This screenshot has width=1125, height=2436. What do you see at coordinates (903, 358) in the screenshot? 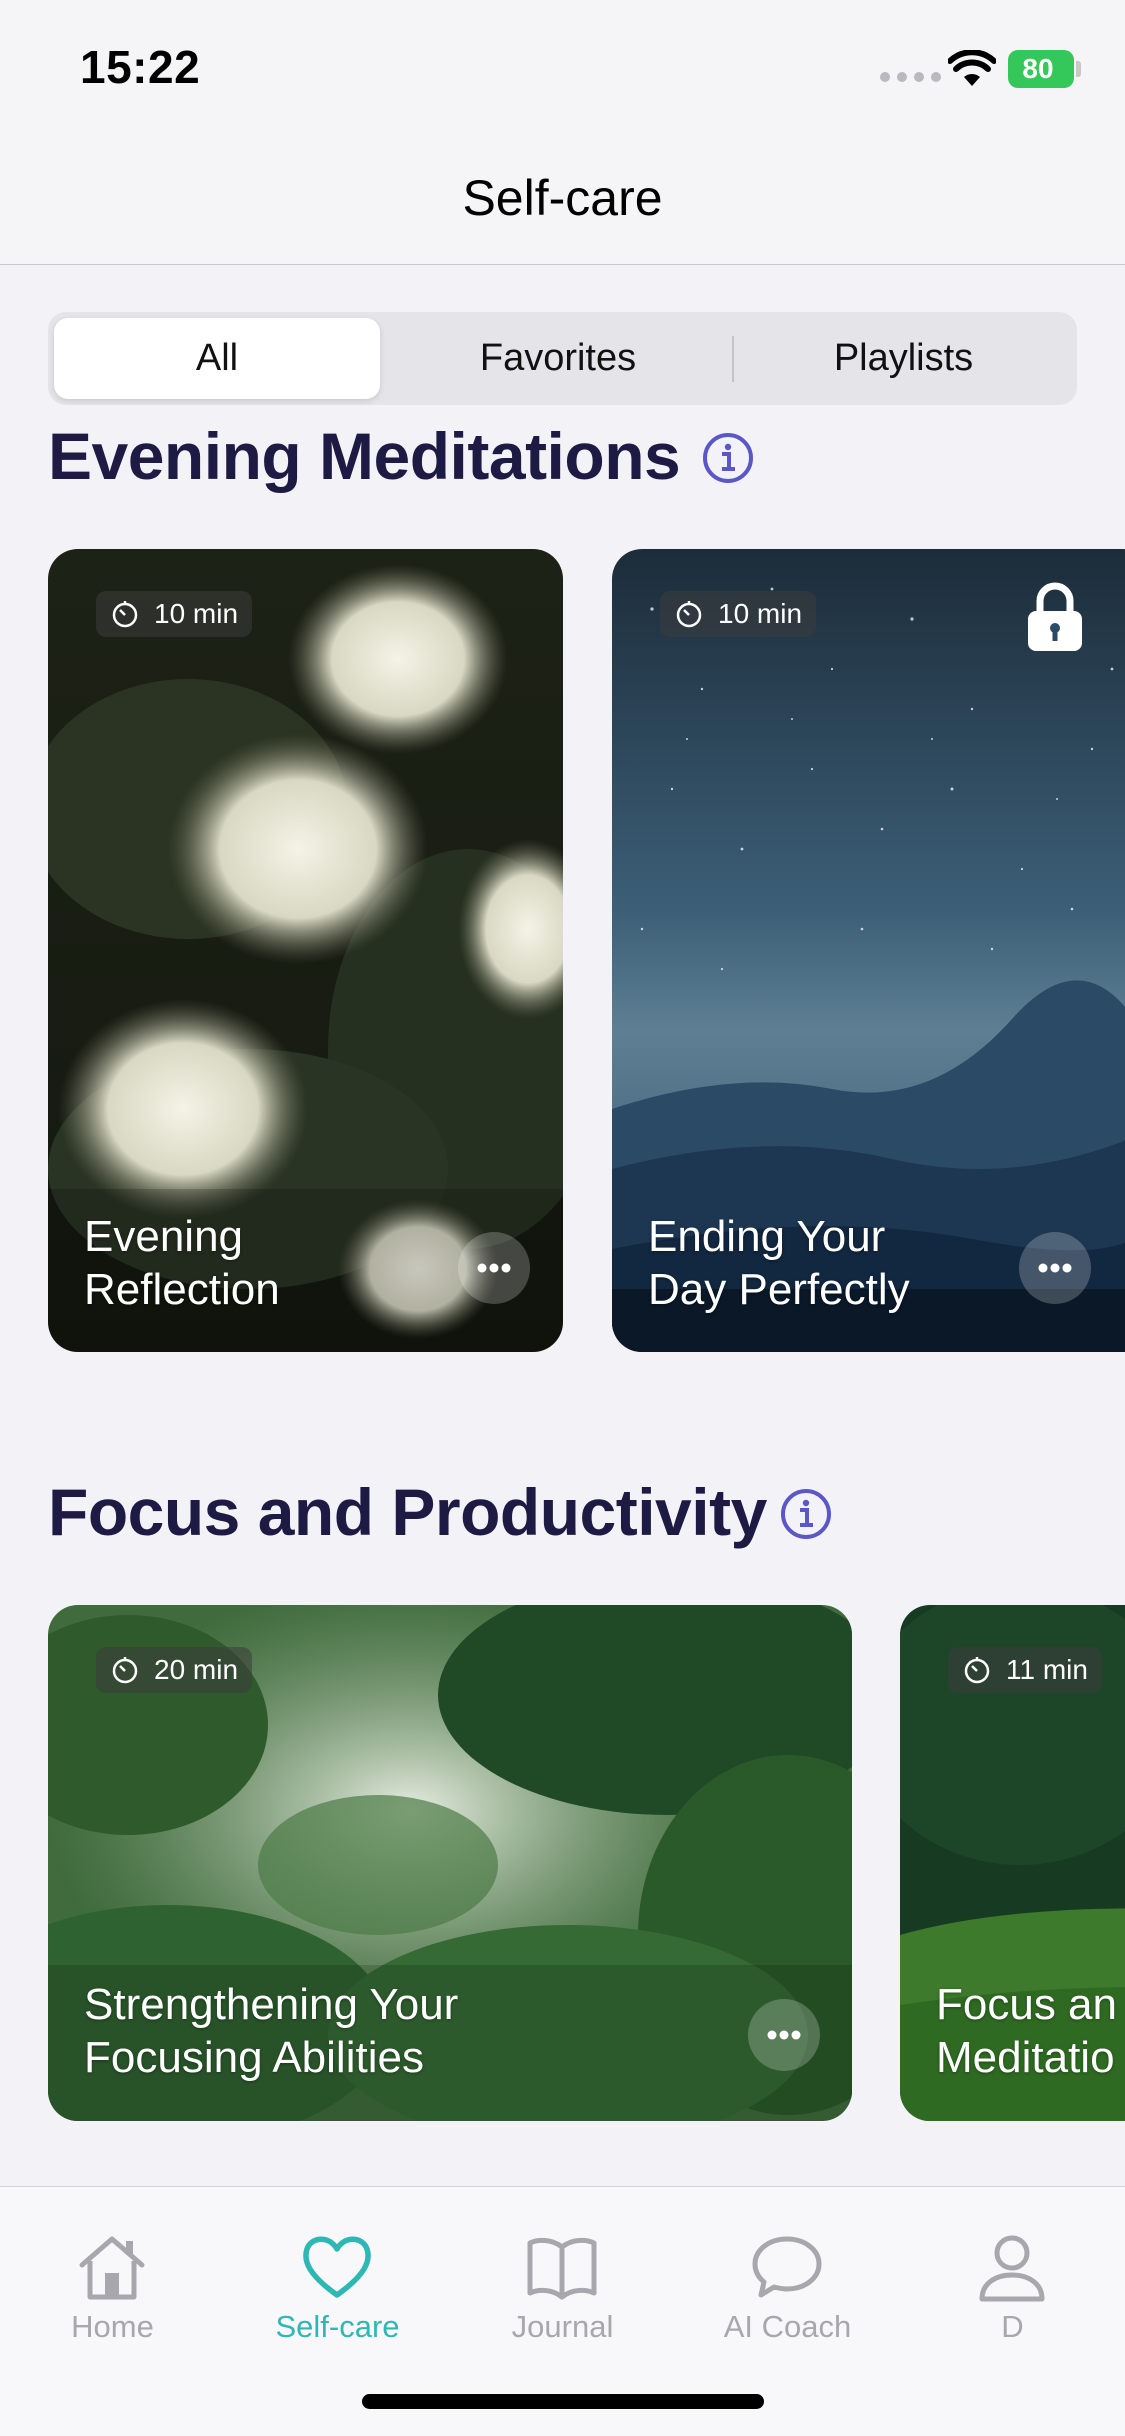
I see `segment-playlists: Playlists` at bounding box center [903, 358].